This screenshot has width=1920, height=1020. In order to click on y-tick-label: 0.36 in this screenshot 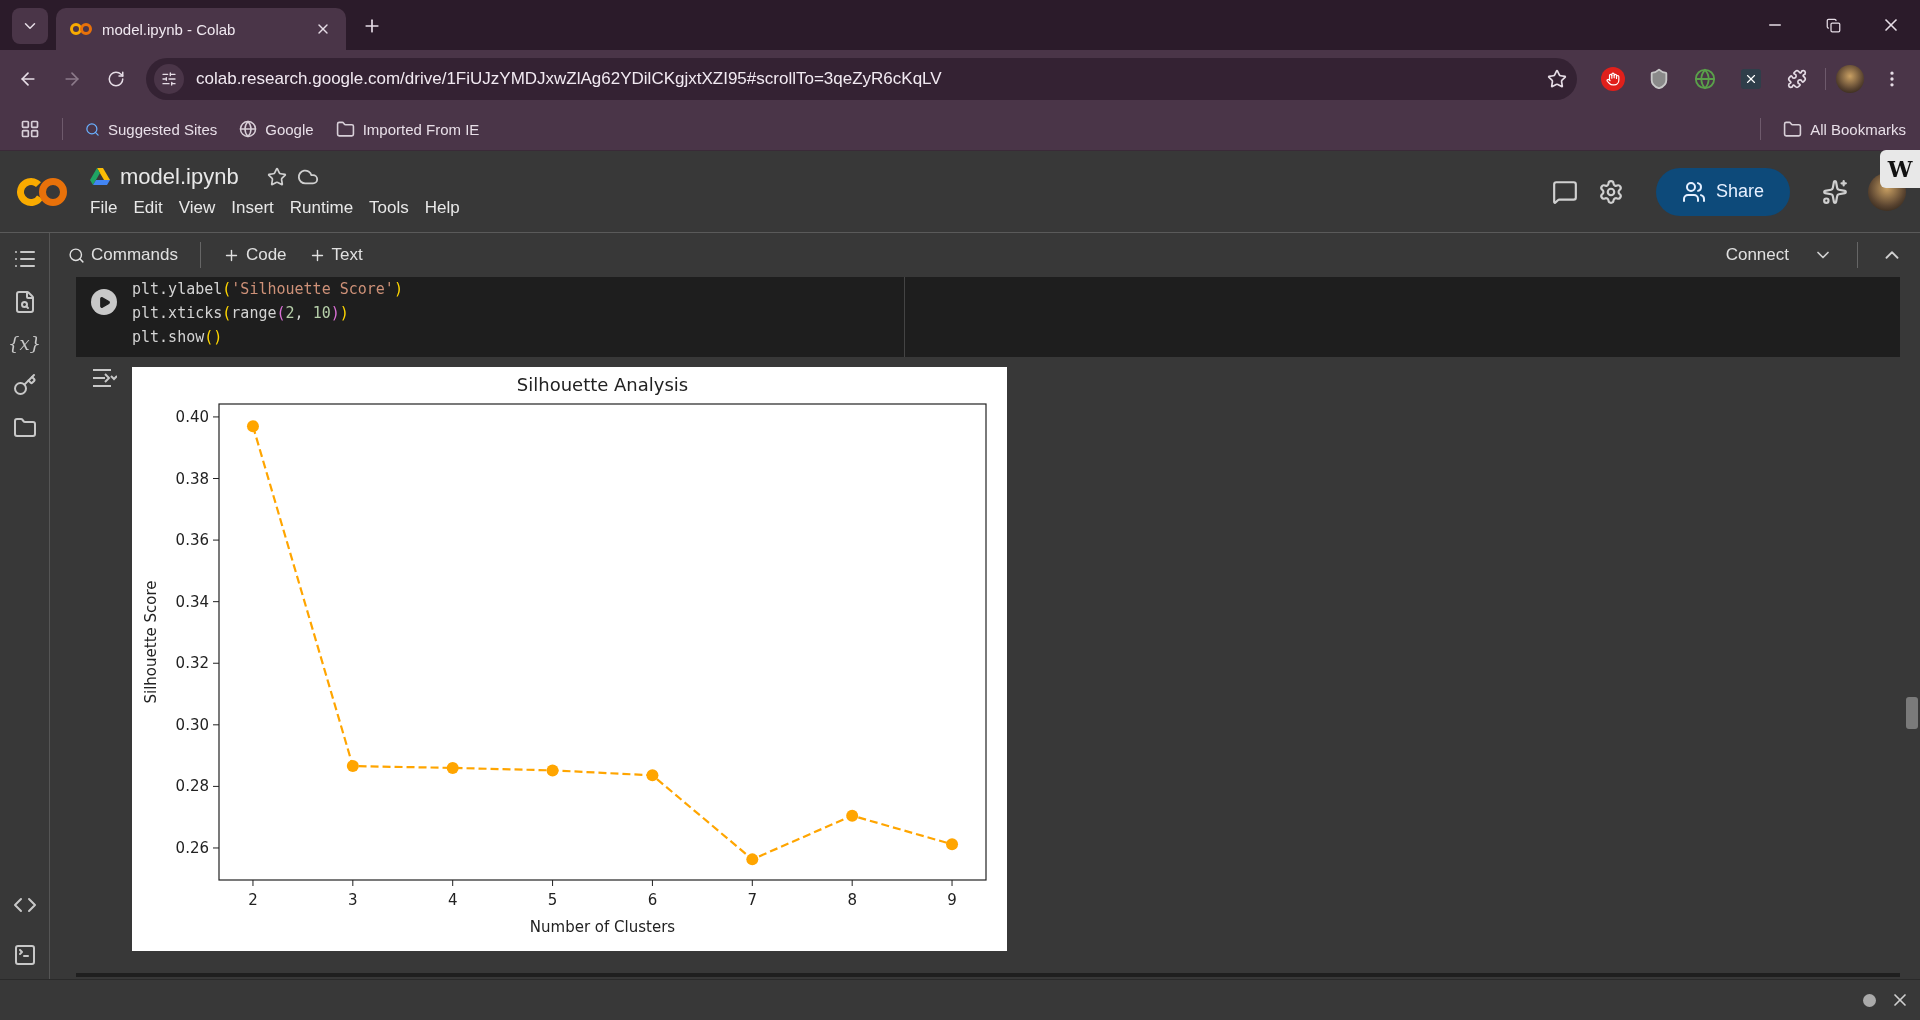, I will do `click(192, 540)`.